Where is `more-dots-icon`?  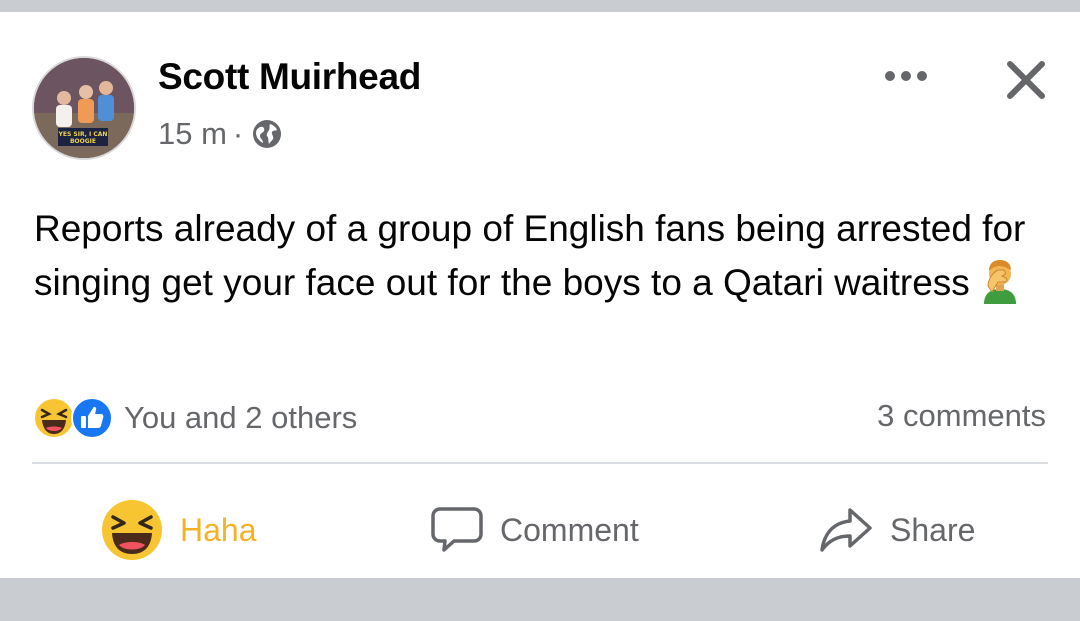 more-dots-icon is located at coordinates (906, 76).